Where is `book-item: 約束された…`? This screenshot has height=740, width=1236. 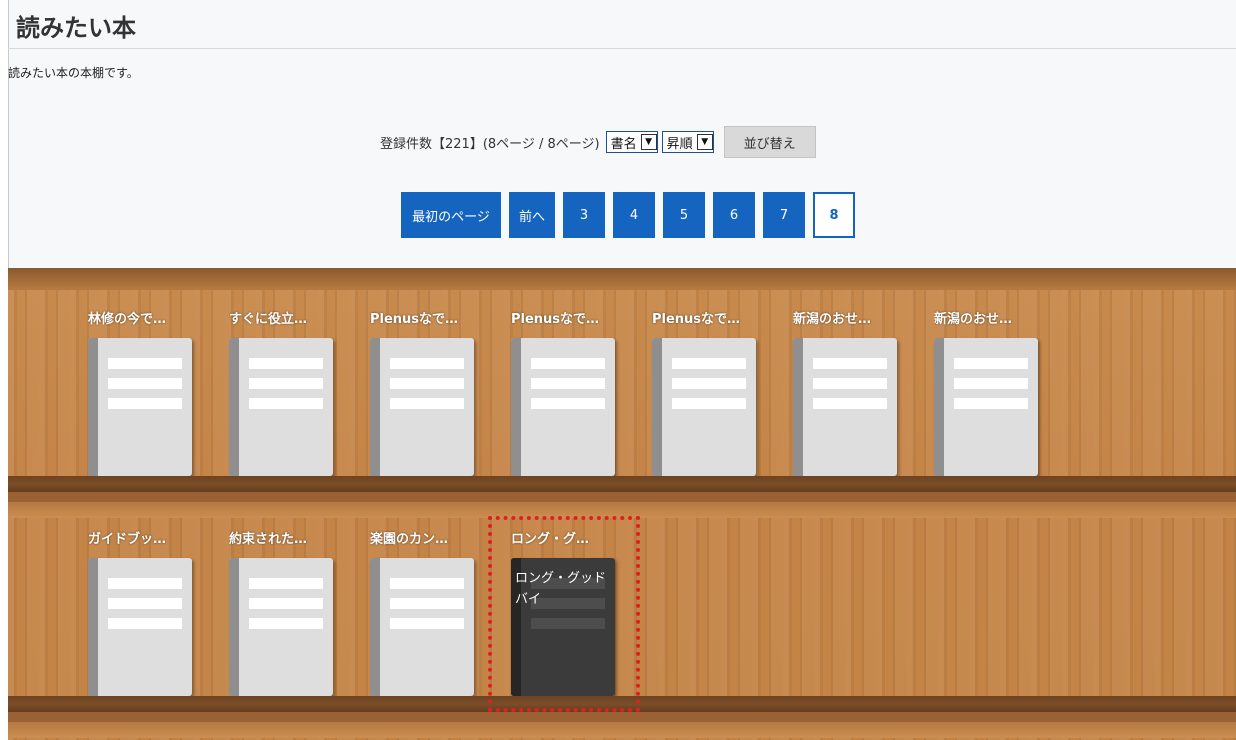 book-item: 約束された… is located at coordinates (281, 613).